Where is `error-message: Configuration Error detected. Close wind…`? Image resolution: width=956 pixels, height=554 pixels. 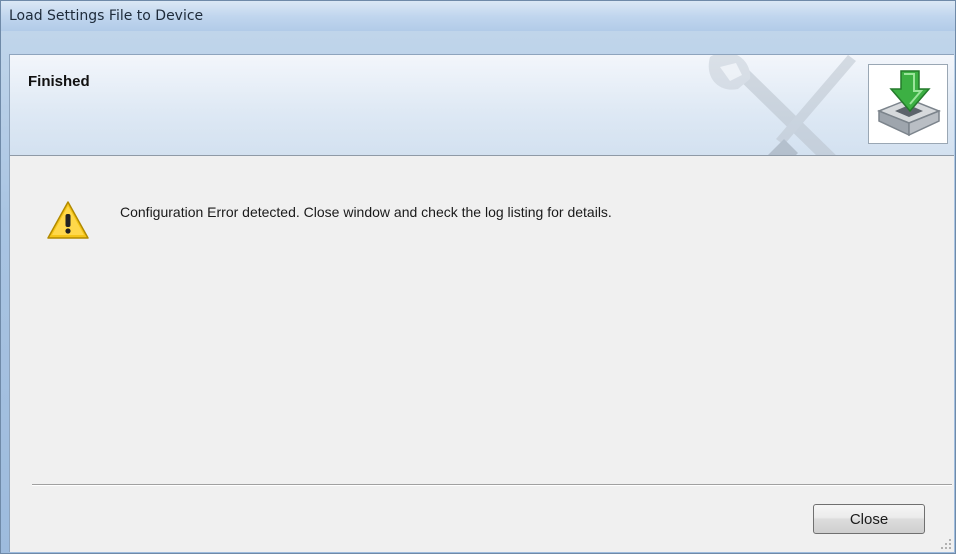
error-message: Configuration Error detected. Close wind… is located at coordinates (366, 212).